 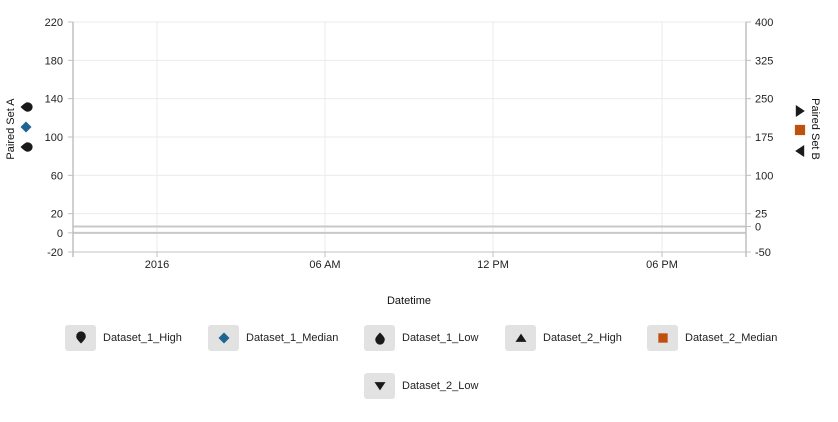 What do you see at coordinates (57, 176) in the screenshot?
I see `left-tick-label: 60` at bounding box center [57, 176].